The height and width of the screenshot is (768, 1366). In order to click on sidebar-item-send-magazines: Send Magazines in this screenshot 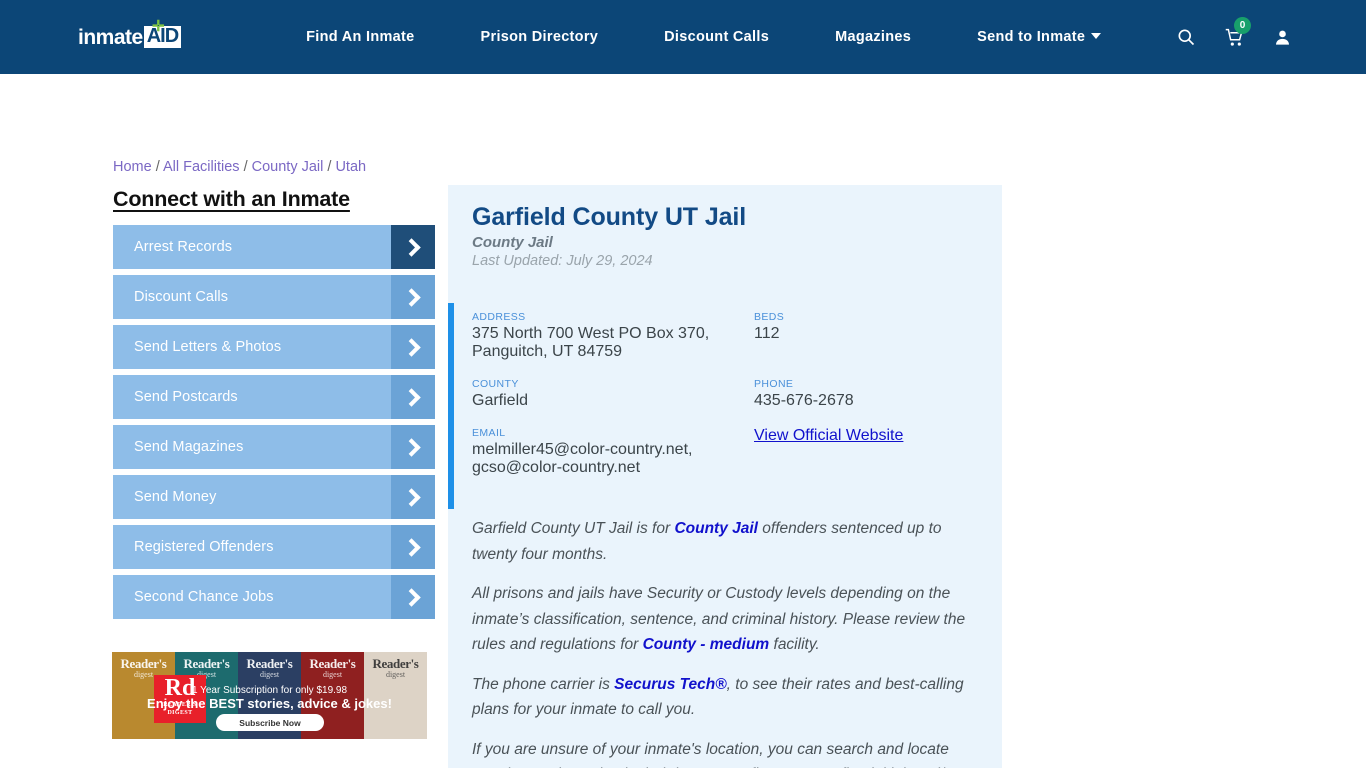, I will do `click(274, 447)`.